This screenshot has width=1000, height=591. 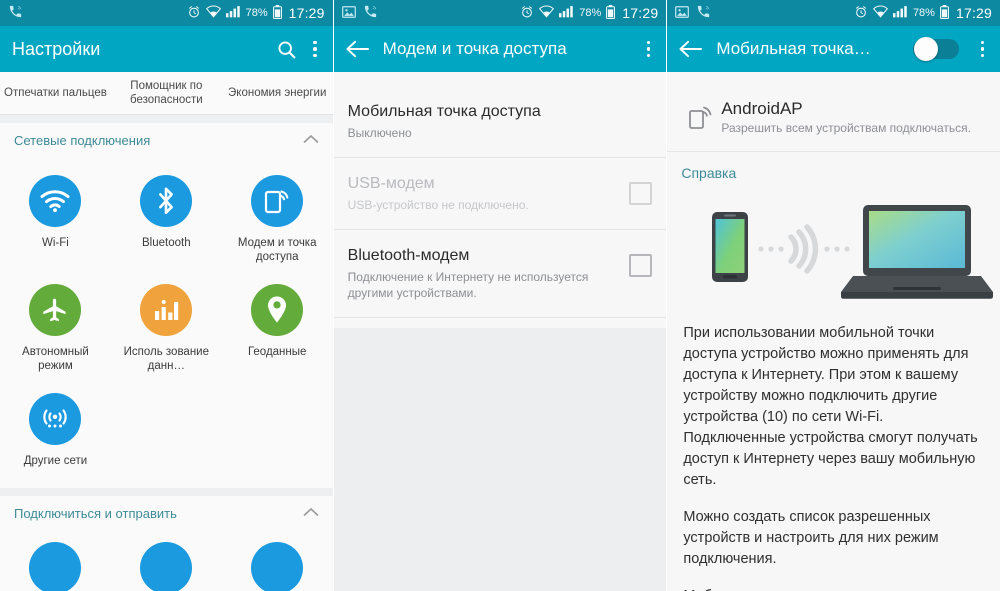 What do you see at coordinates (408, 255) in the screenshot?
I see `list-item-title: Bluetooth-модем` at bounding box center [408, 255].